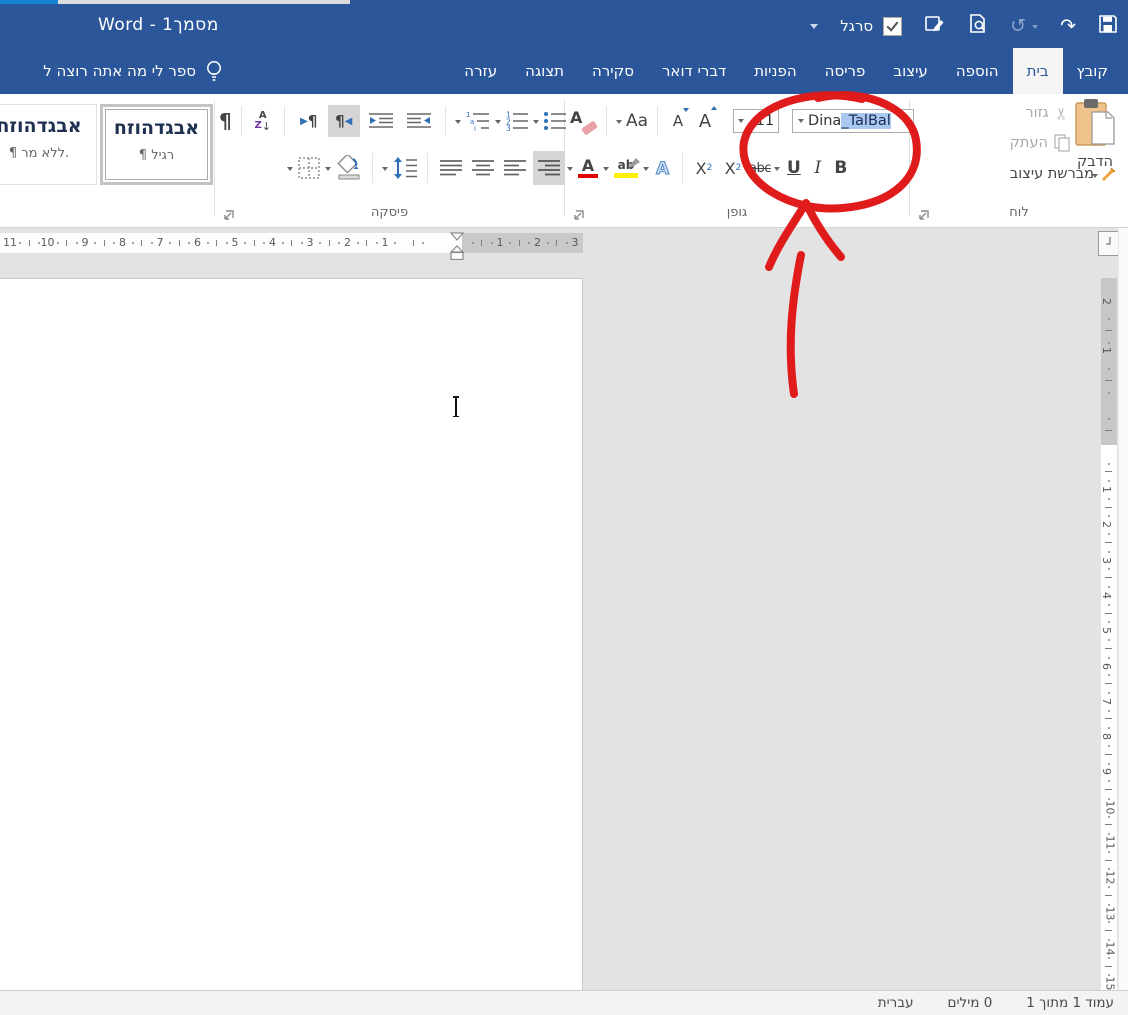 This screenshot has height=1015, width=1128. Describe the element at coordinates (457, 256) in the screenshot. I see `left-indent-marker` at that location.